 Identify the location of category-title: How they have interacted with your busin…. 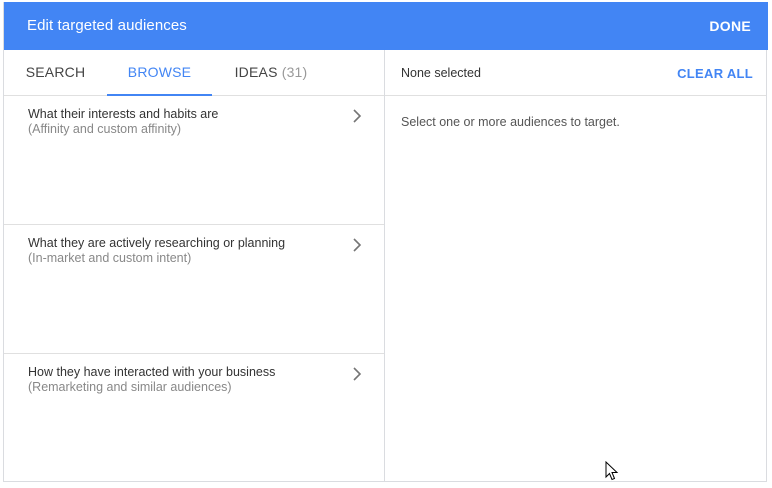
(152, 372).